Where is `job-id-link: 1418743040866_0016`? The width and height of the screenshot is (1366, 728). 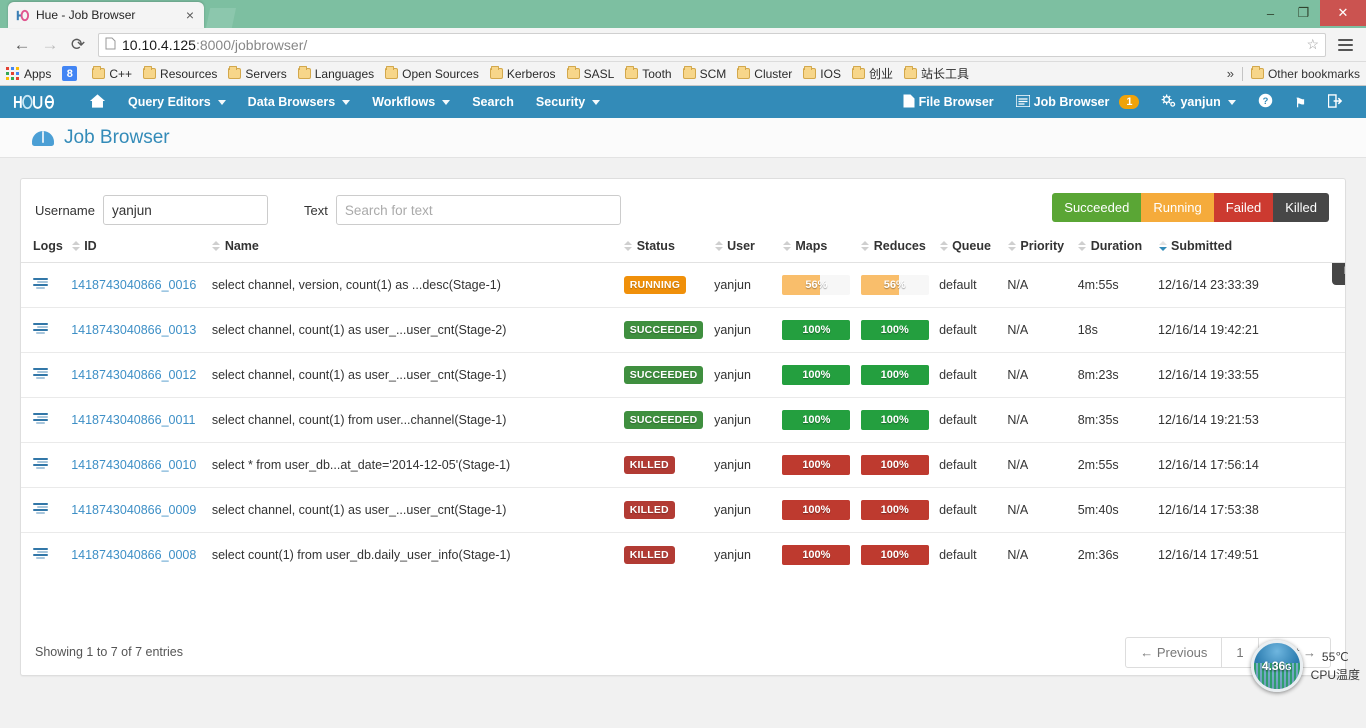
job-id-link: 1418743040866_0016 is located at coordinates (133, 285).